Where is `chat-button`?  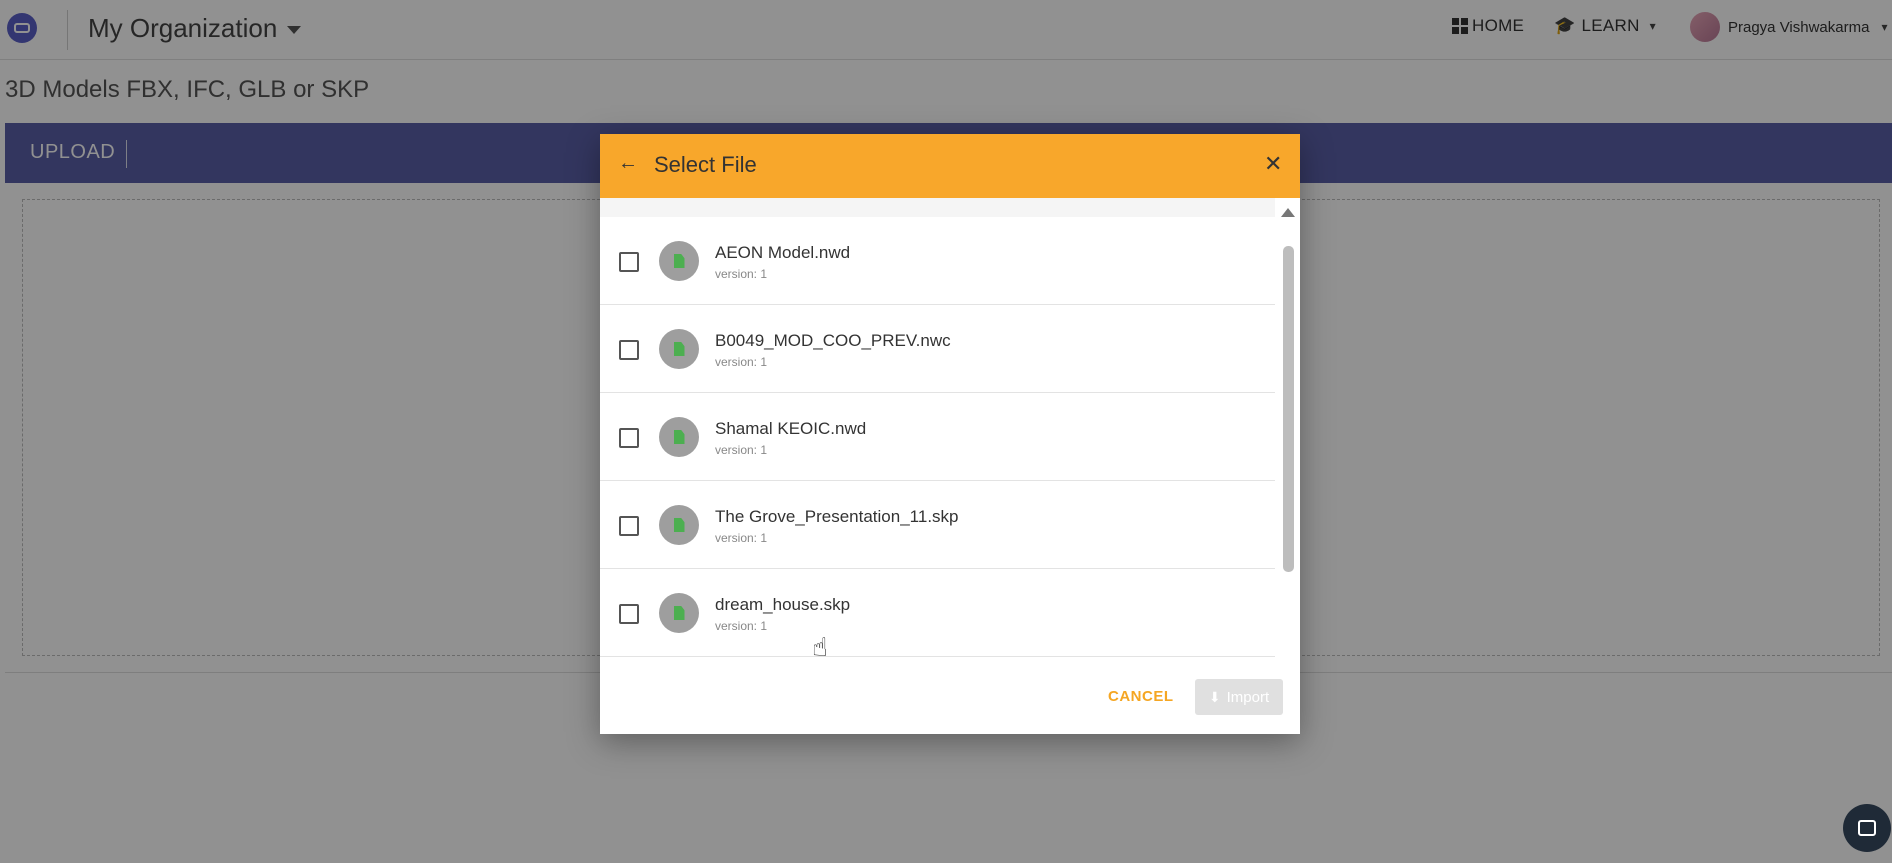 chat-button is located at coordinates (1867, 828).